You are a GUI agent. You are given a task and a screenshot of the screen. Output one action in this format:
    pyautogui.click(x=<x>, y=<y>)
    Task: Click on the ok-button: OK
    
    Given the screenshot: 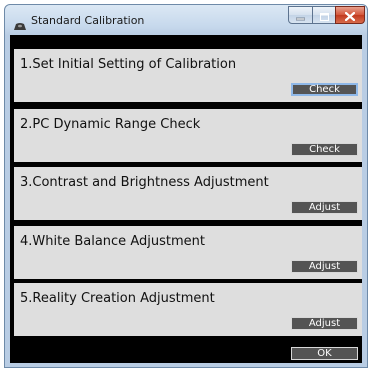 What is the action you would take?
    pyautogui.click(x=324, y=353)
    